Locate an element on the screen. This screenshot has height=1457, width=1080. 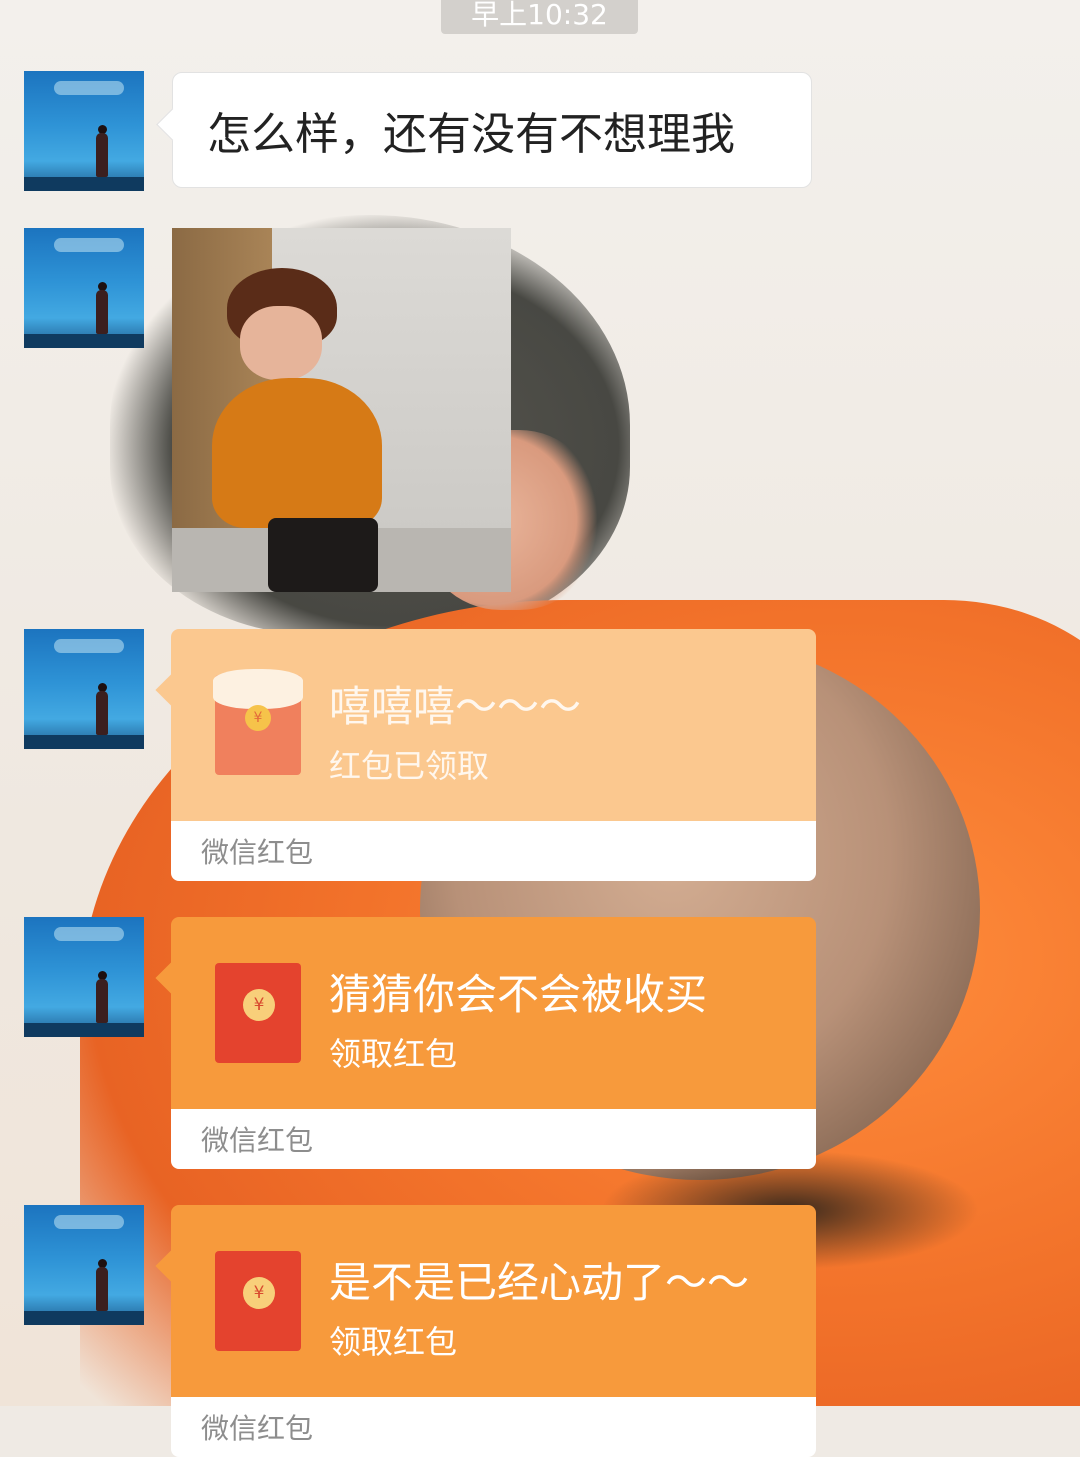
message-text: 怎么样，还有没有不想理我 is located at coordinates (471, 134).